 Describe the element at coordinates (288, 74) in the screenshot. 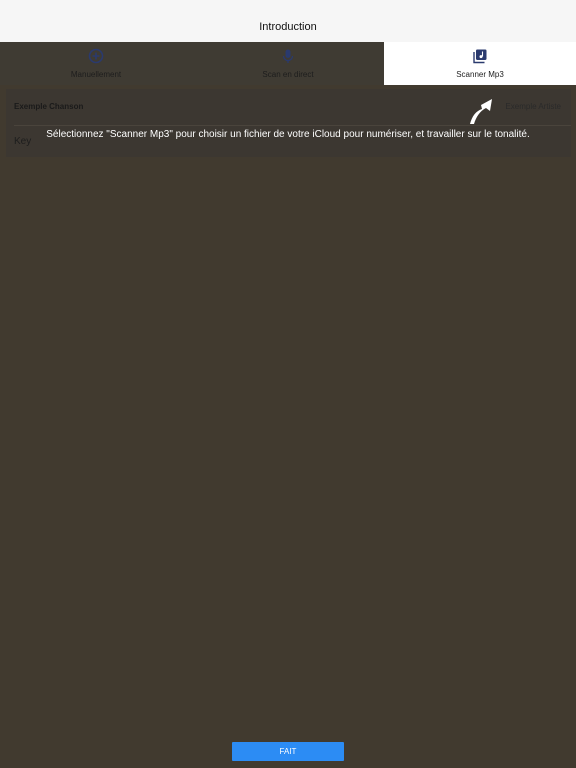

I see `tab-label: Scan en direct` at that location.